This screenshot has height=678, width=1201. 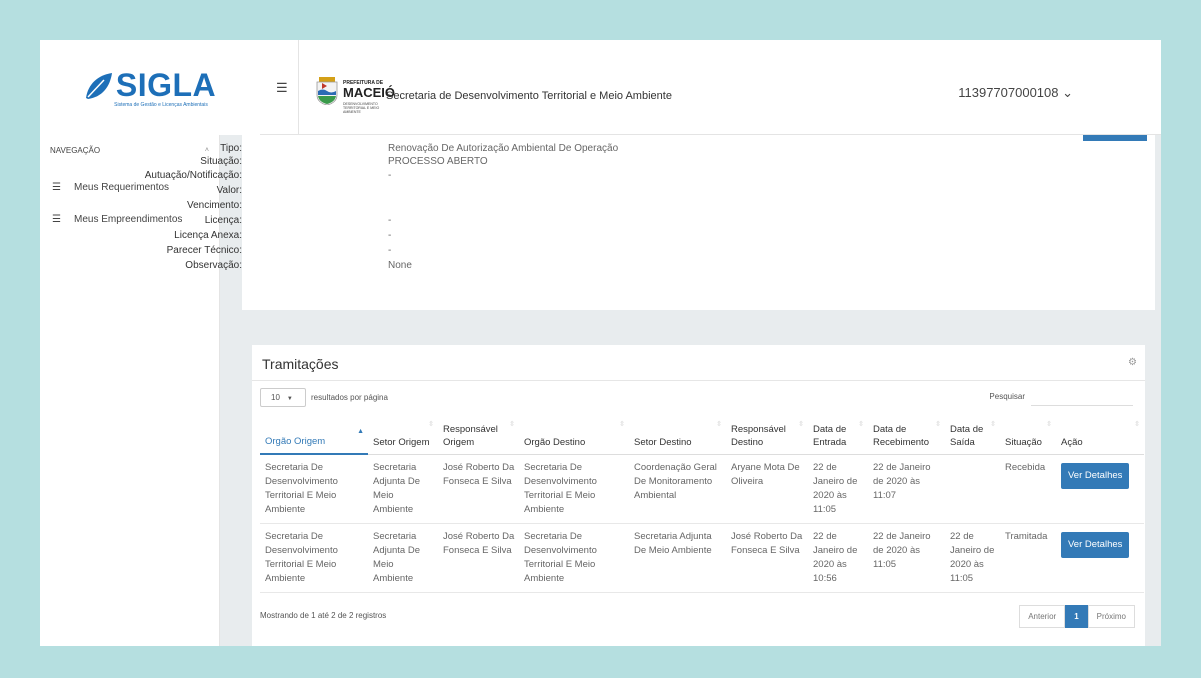 I want to click on logo-subtitle: Sistema de Gestão e Licenças Ambientais, so click(x=161, y=105).